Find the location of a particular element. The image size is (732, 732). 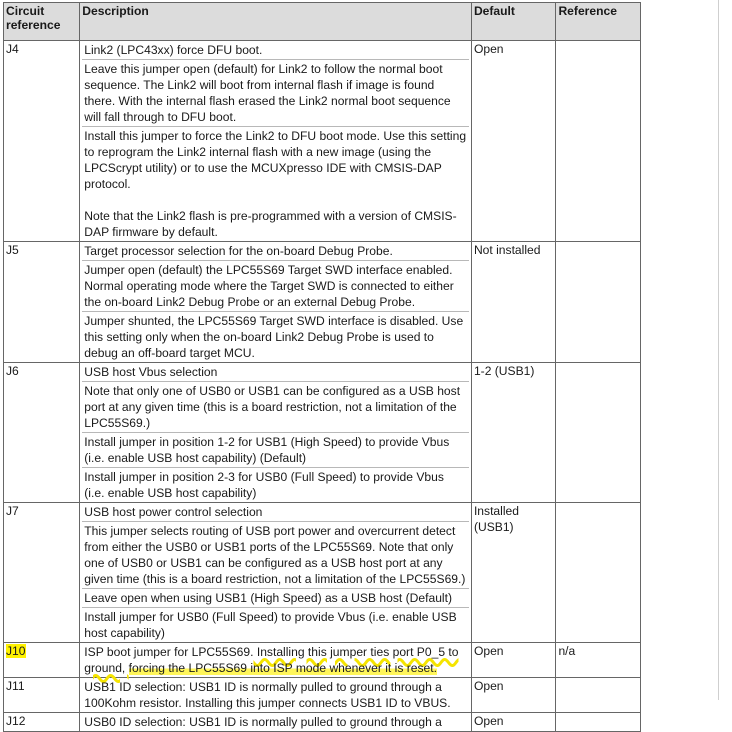

description-text: ISP boot jumper for LPC55S69. is located at coordinates (169, 652).